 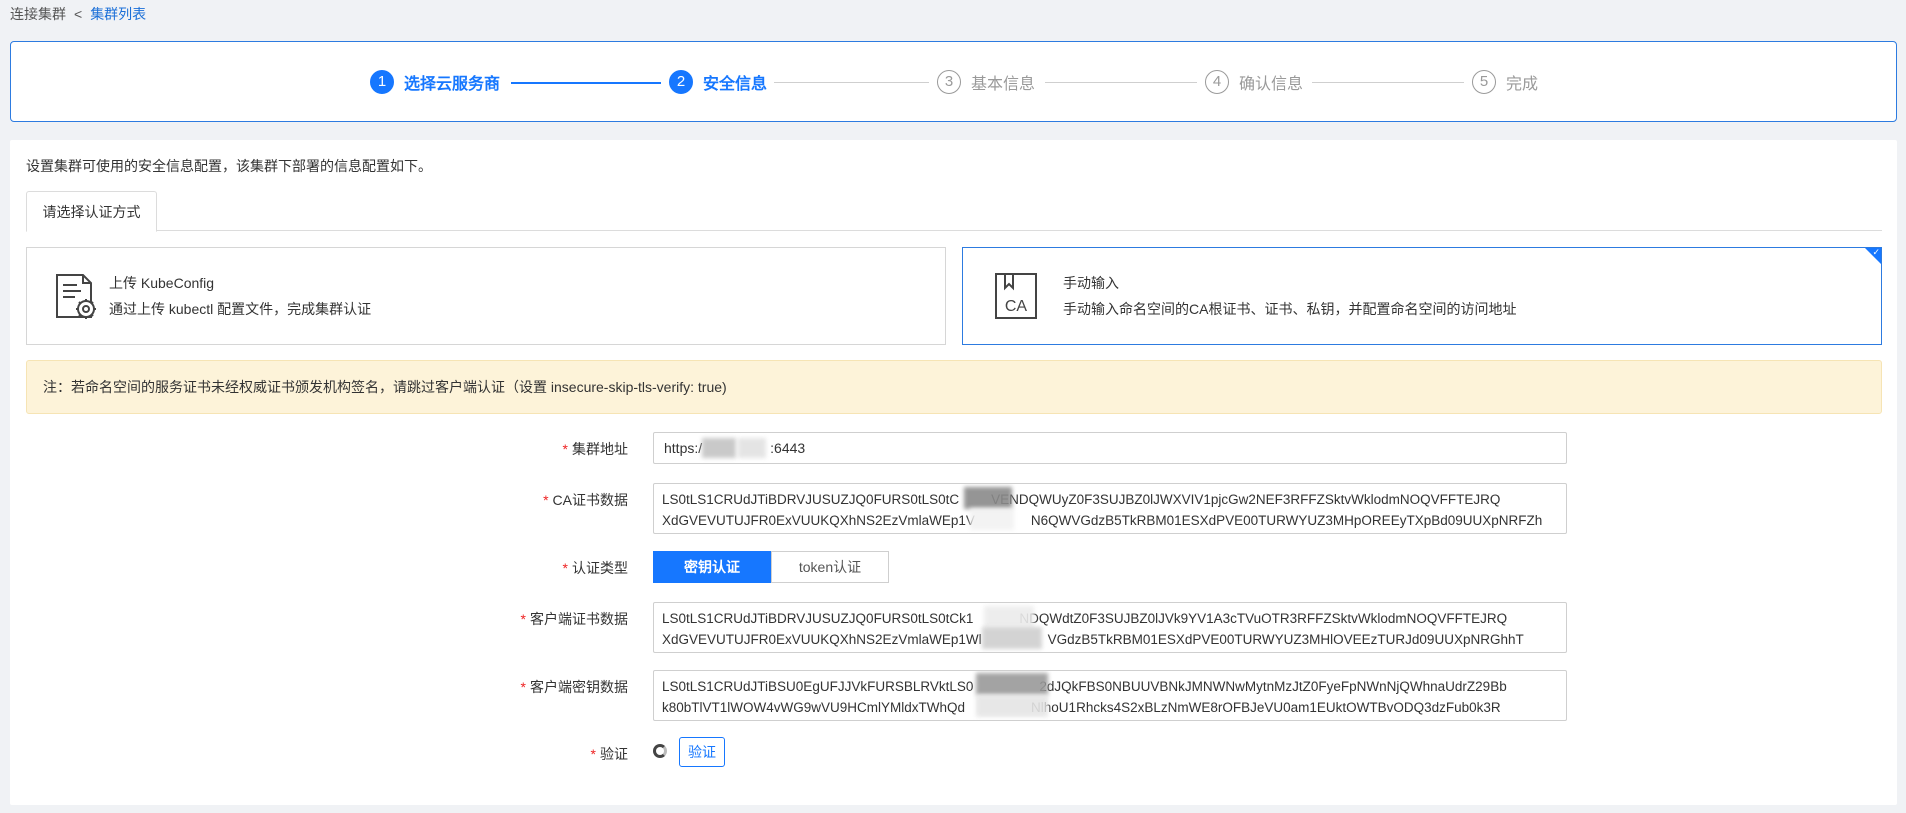 I want to click on step-2-number: 2, so click(x=681, y=81).